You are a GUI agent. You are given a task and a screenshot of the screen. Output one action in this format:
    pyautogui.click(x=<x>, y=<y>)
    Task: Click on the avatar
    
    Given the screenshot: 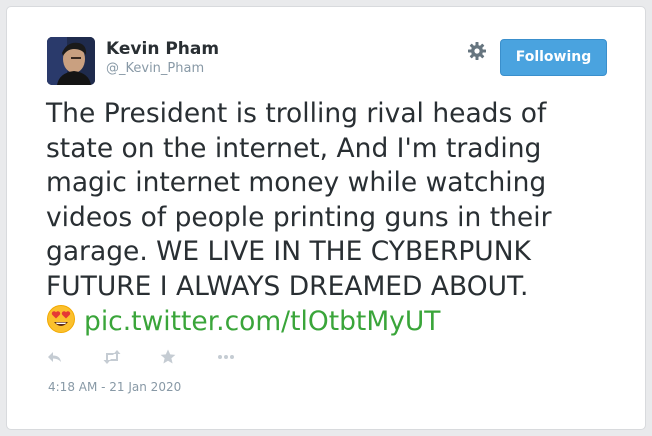 What is the action you would take?
    pyautogui.click(x=71, y=61)
    